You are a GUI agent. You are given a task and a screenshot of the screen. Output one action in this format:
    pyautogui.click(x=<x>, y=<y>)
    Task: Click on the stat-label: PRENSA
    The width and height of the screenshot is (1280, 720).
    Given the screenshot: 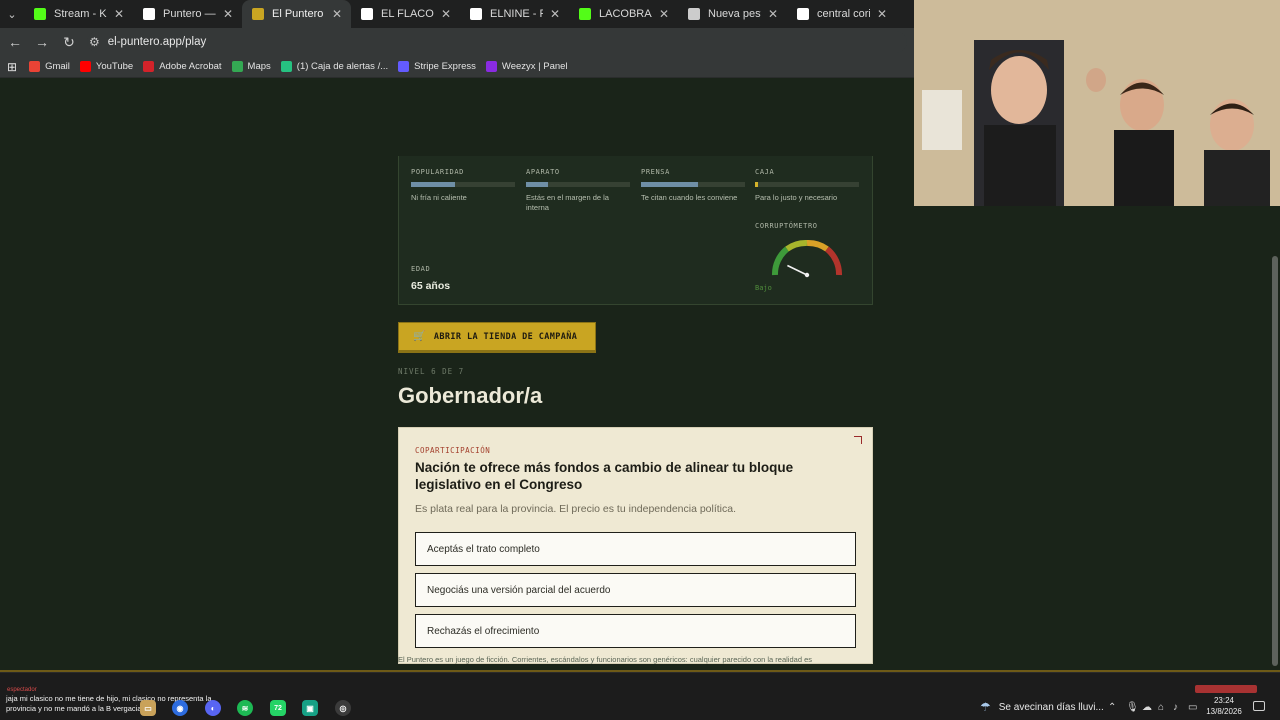 What is the action you would take?
    pyautogui.click(x=655, y=172)
    